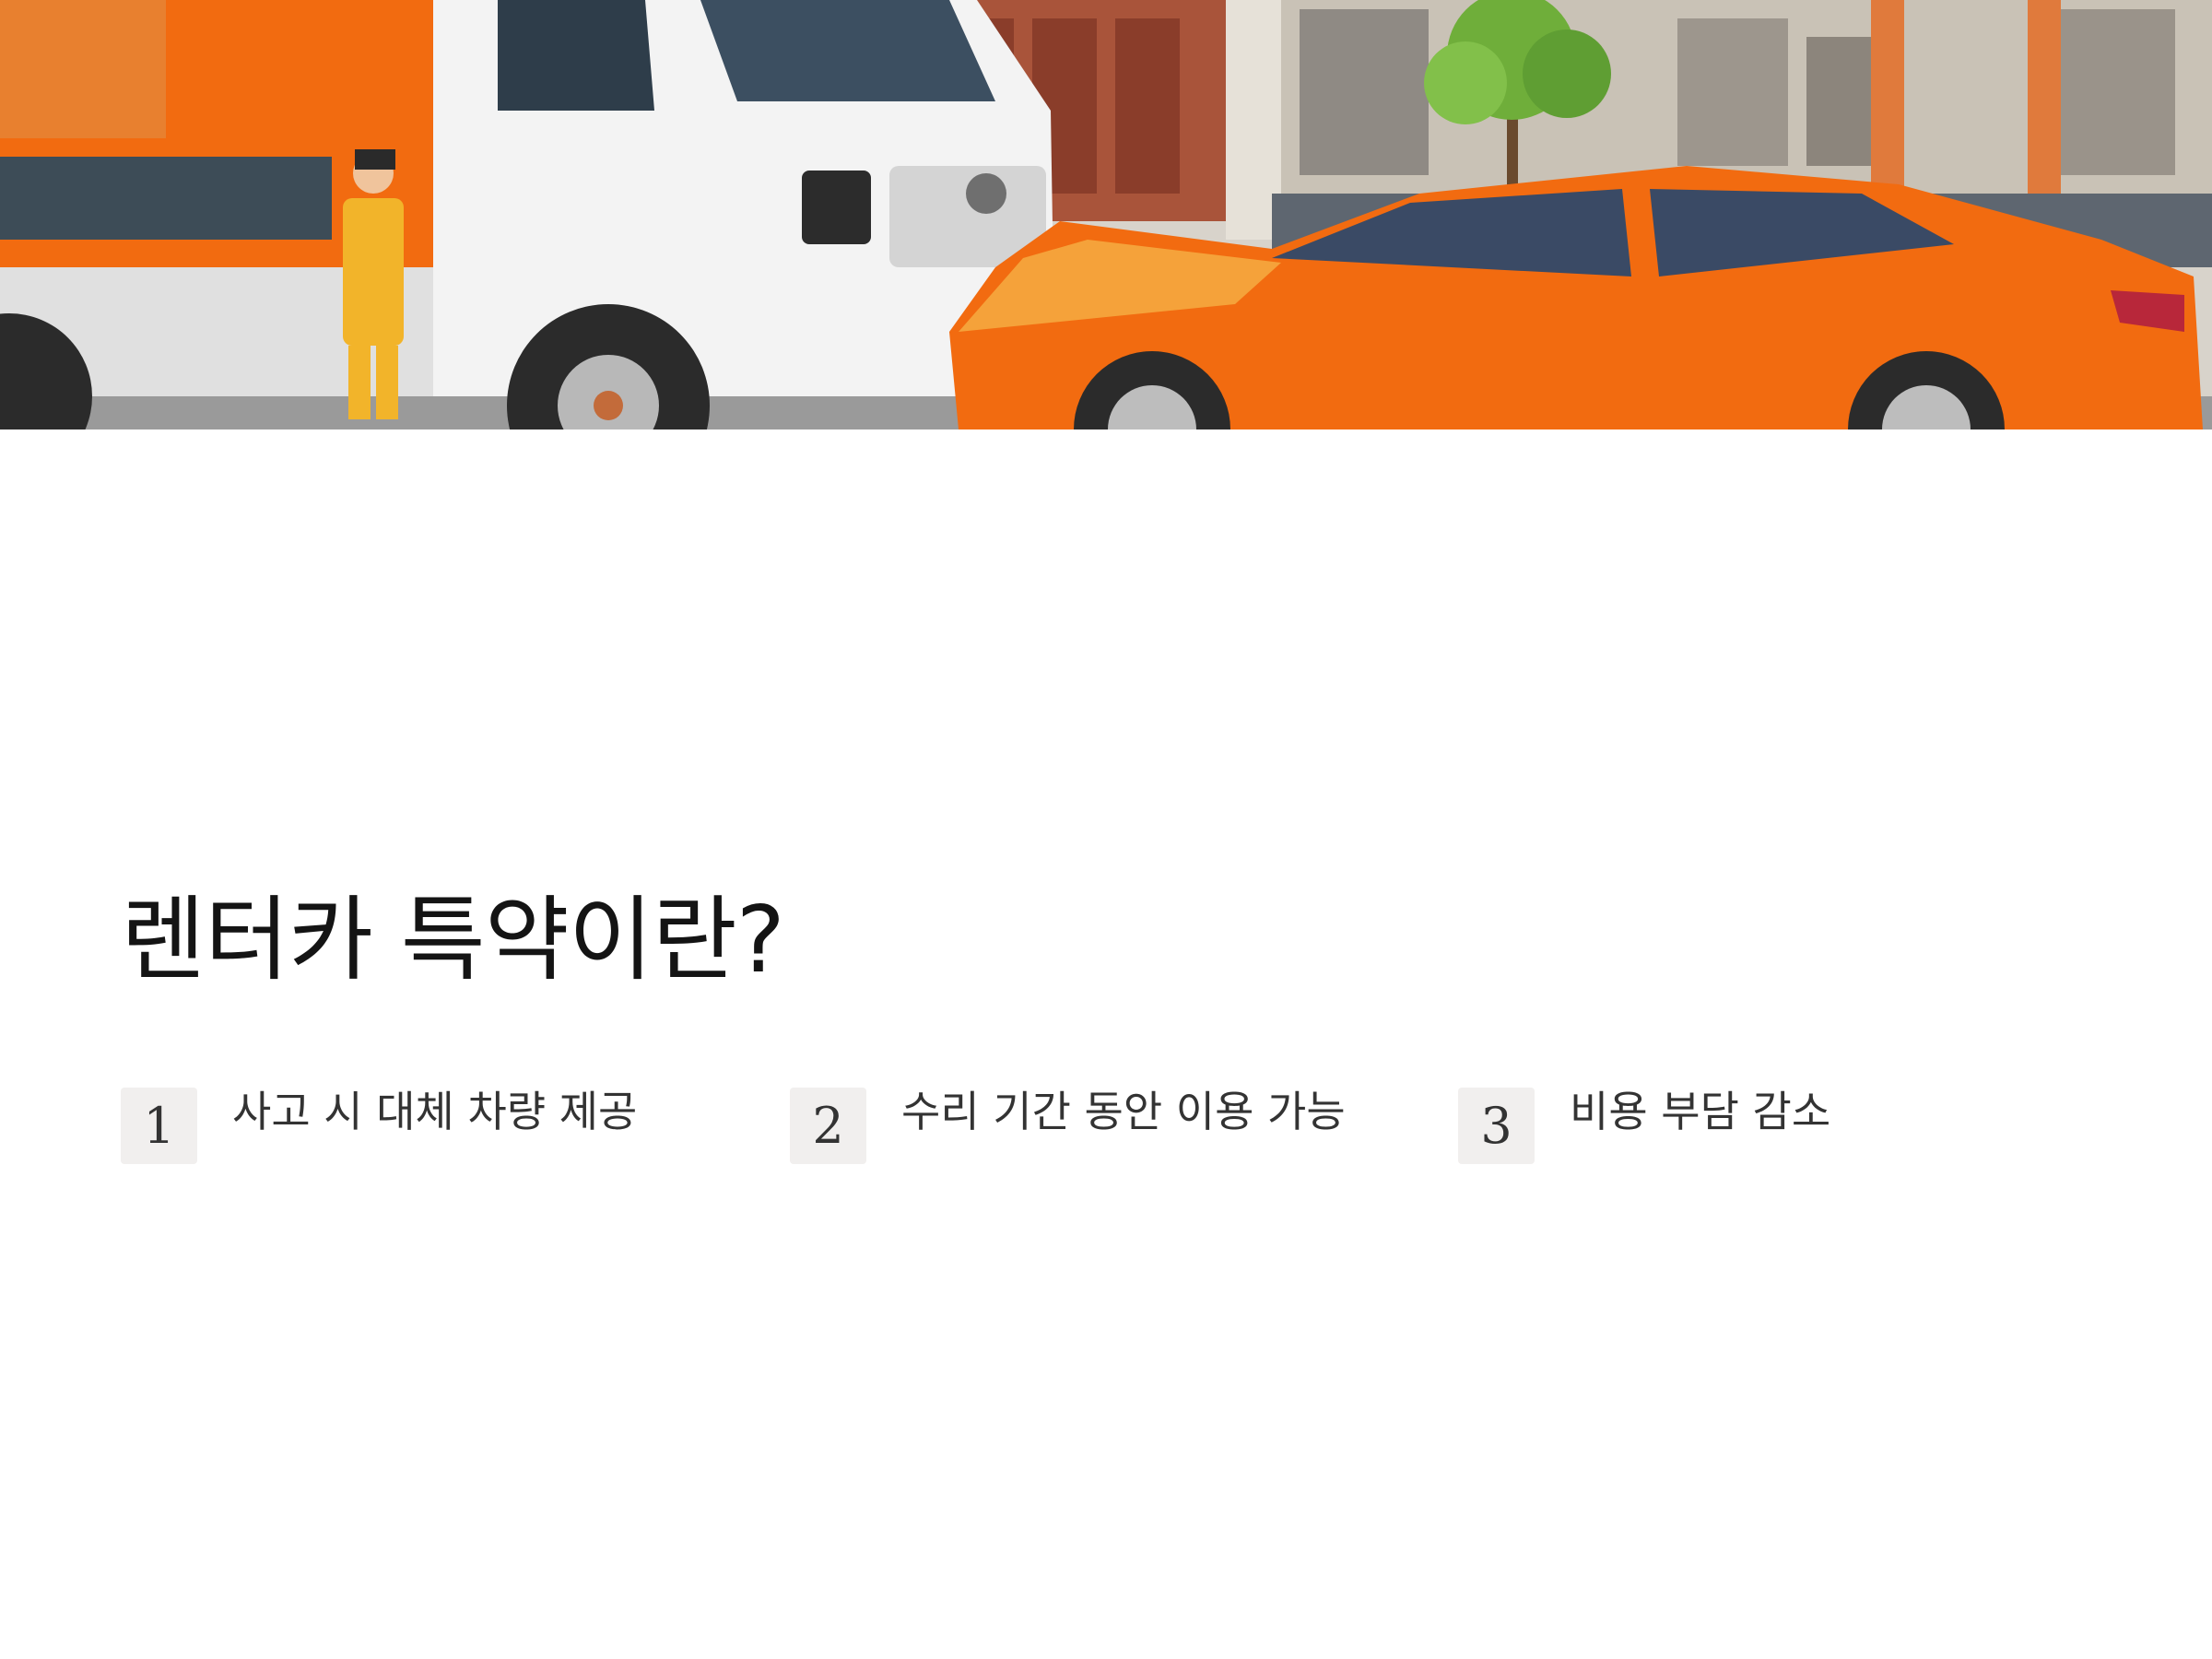 This screenshot has width=2212, height=1659. Describe the element at coordinates (1123, 1111) in the screenshot. I see `feature-label: 수리 기간 동안 이용 가능` at that location.